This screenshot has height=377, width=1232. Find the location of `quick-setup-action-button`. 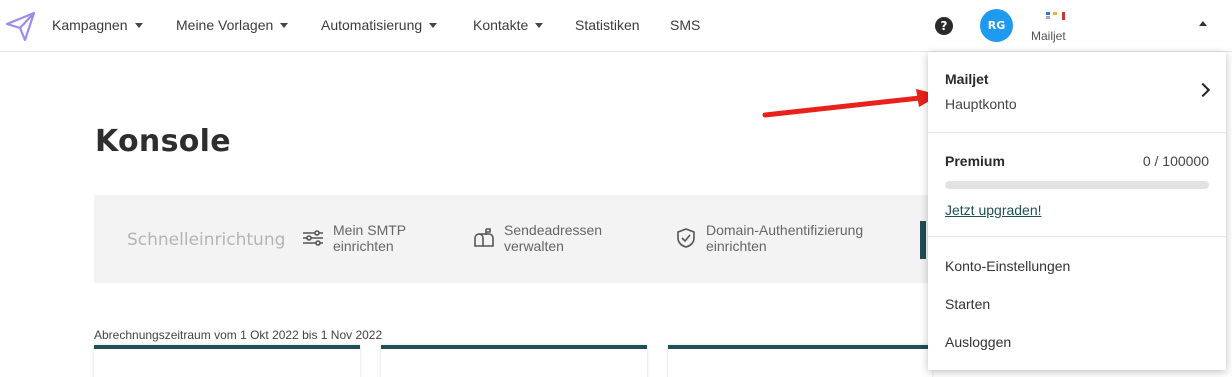

quick-setup-action-button is located at coordinates (923, 240).